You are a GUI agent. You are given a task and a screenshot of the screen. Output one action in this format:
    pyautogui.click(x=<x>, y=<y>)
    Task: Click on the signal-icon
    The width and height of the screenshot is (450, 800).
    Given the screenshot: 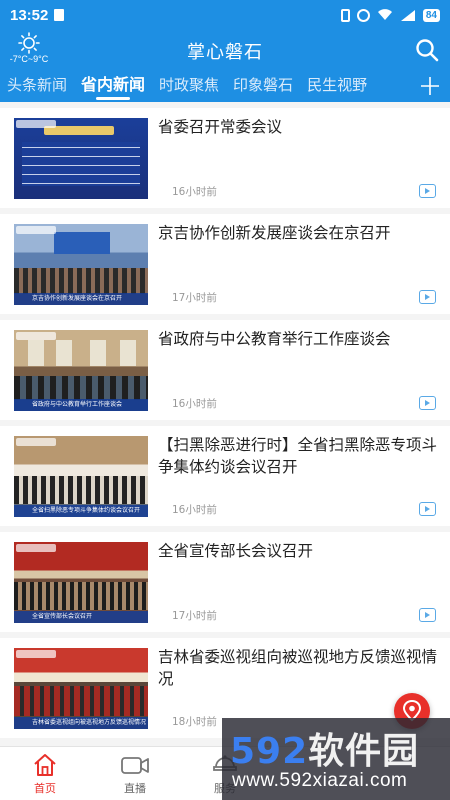 What is the action you would take?
    pyautogui.click(x=407, y=15)
    